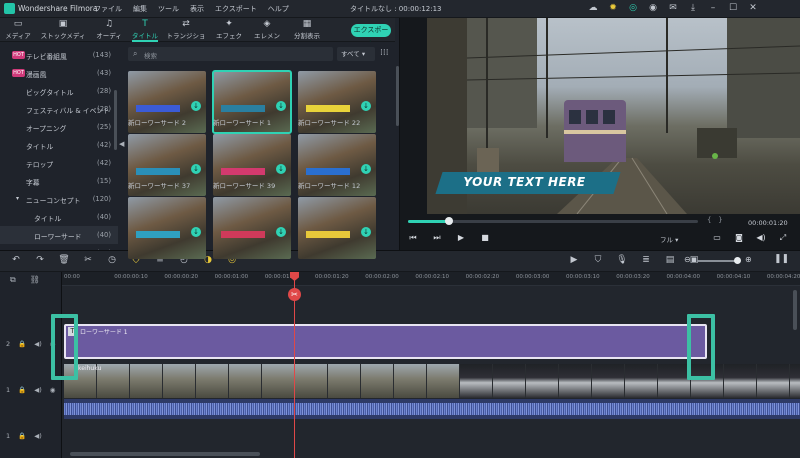 The width and height of the screenshot is (800, 458). I want to click on sidebar-item: タイトル (40), so click(59, 217).